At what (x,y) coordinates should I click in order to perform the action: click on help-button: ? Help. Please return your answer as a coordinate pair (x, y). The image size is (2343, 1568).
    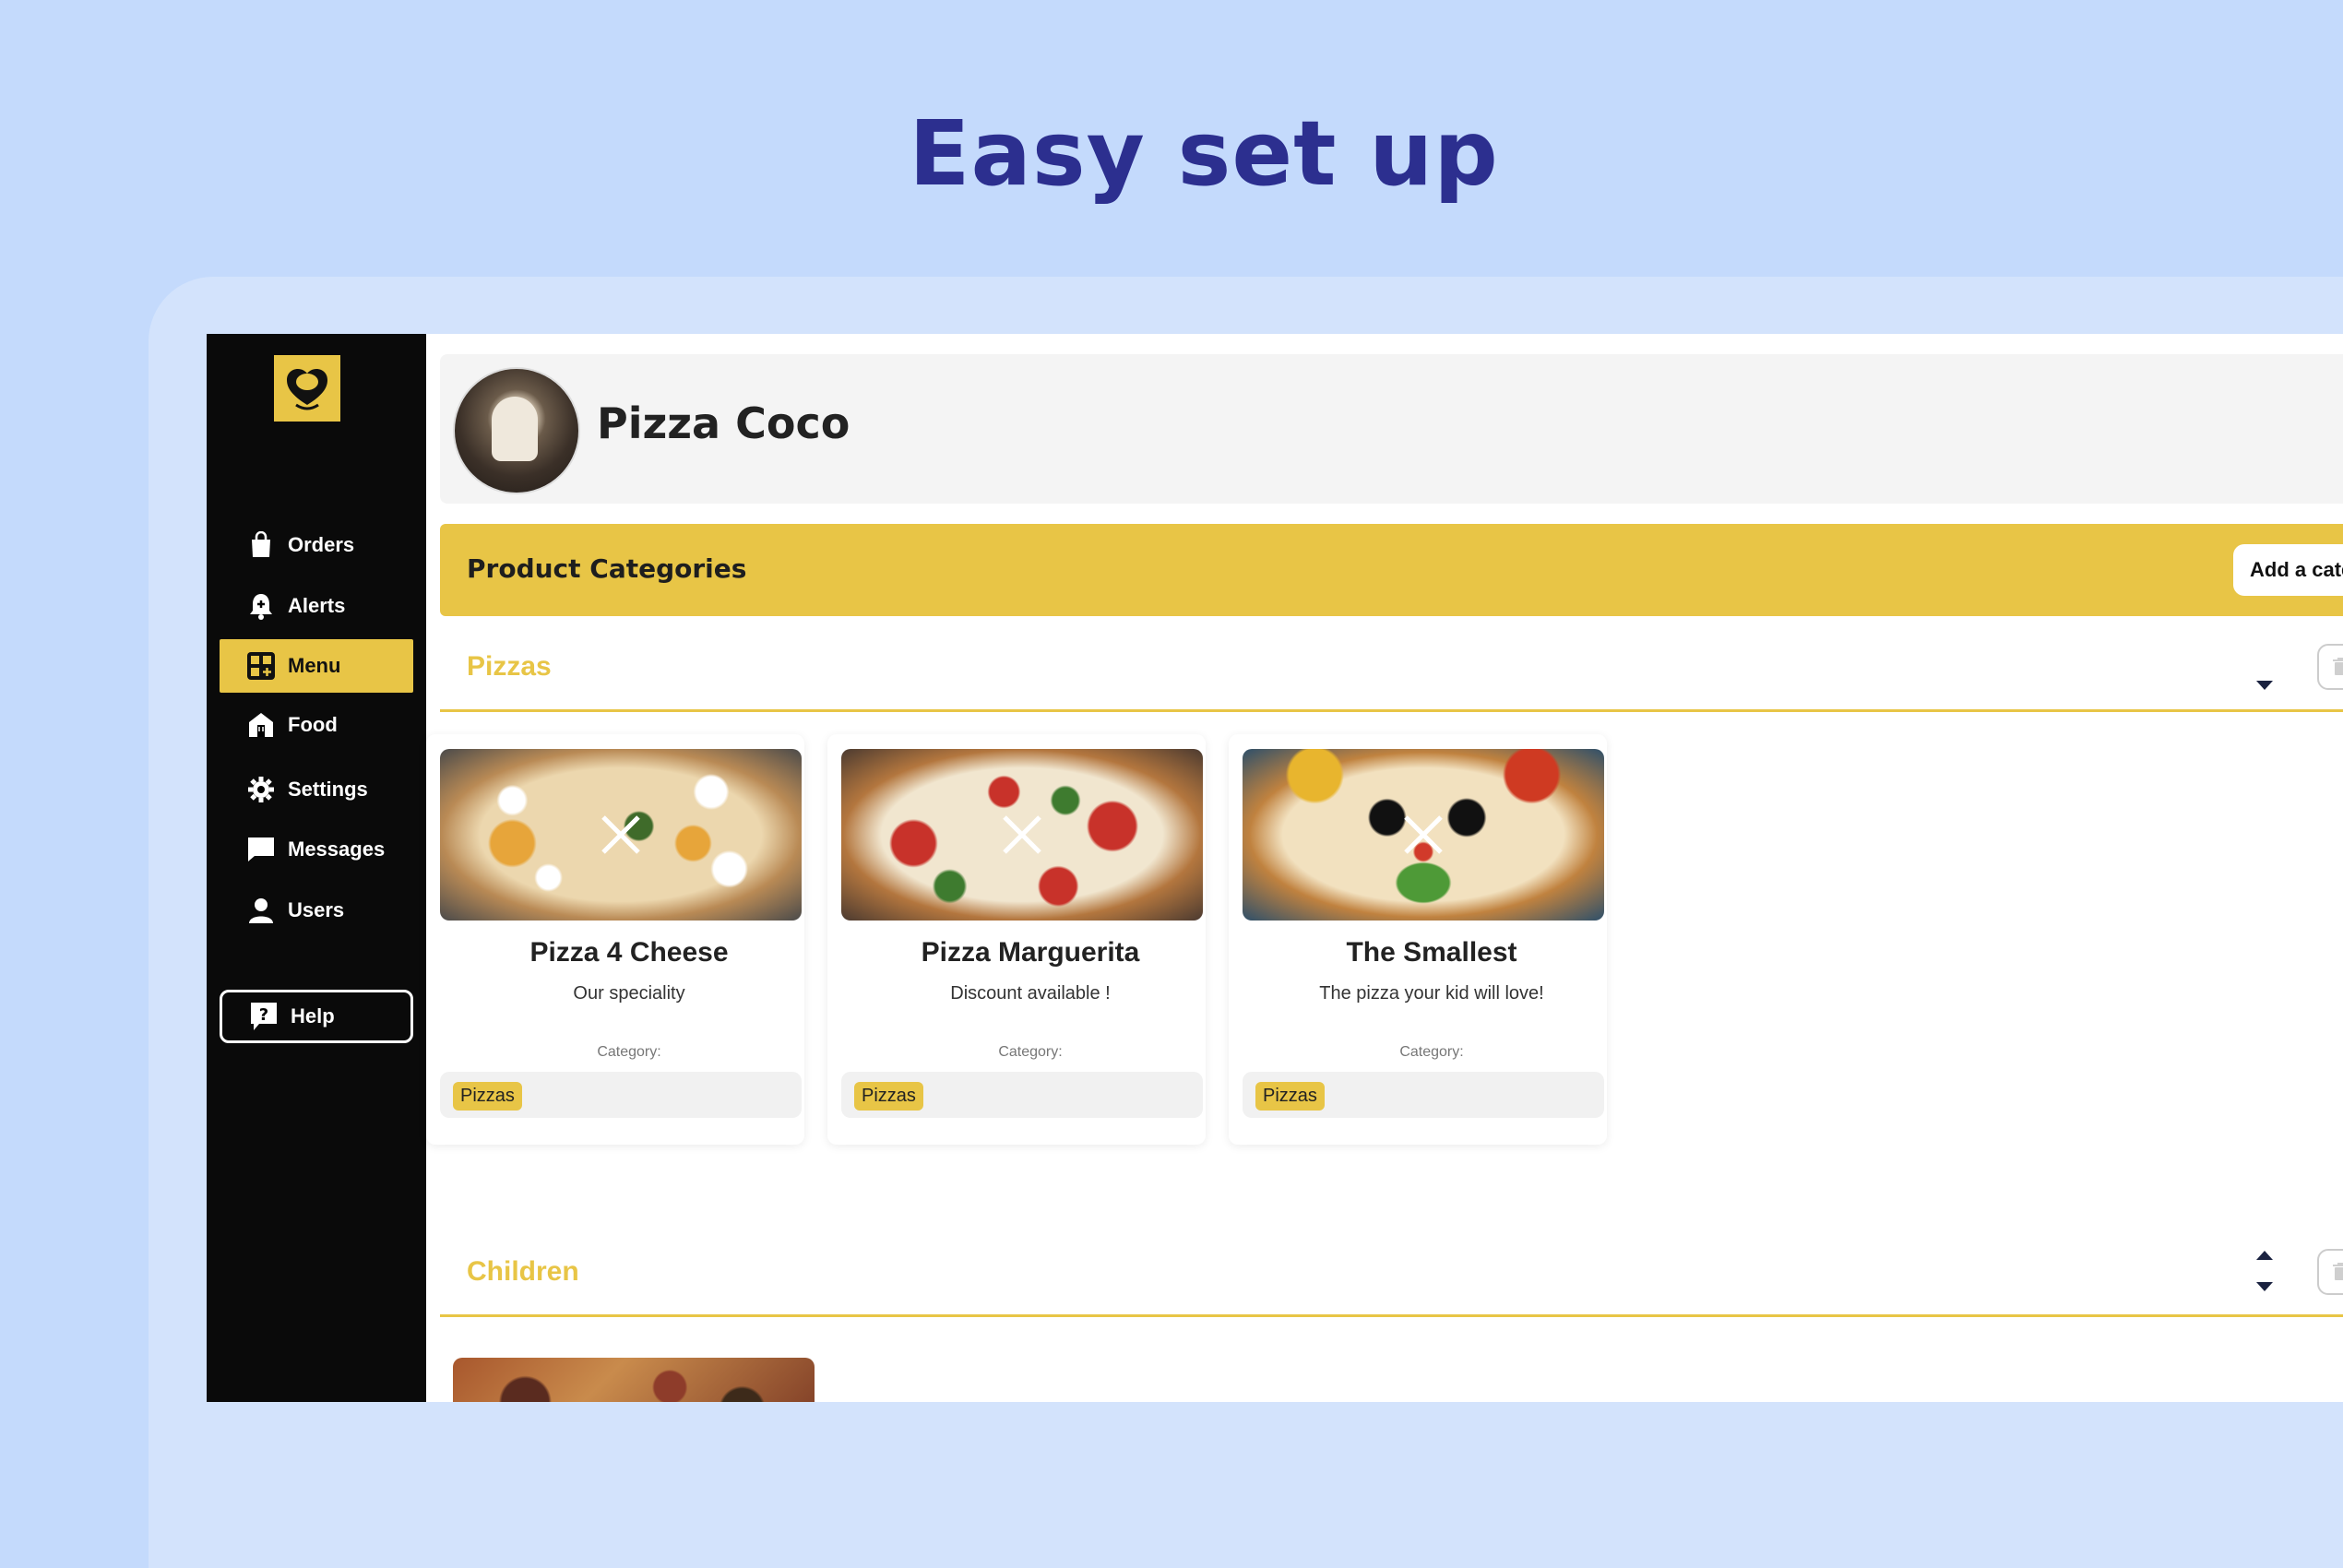
    Looking at the image, I should click on (316, 1016).